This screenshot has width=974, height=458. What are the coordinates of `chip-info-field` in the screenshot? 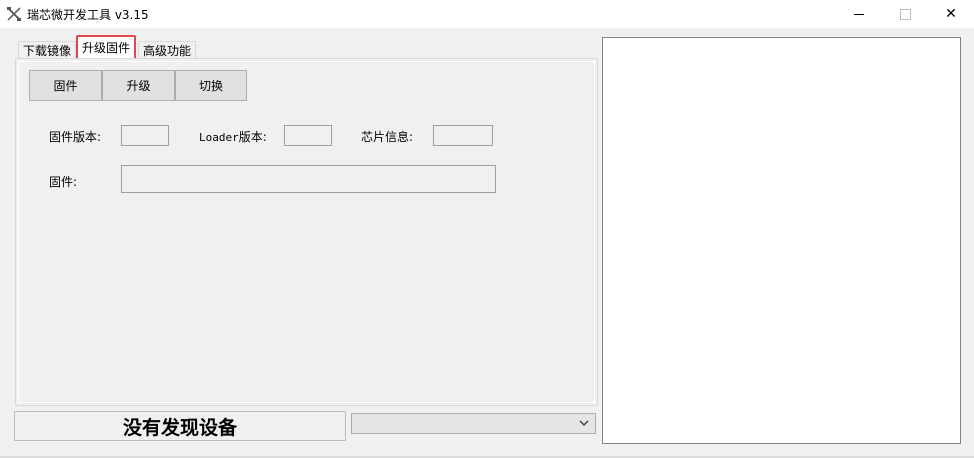 It's located at (463, 135).